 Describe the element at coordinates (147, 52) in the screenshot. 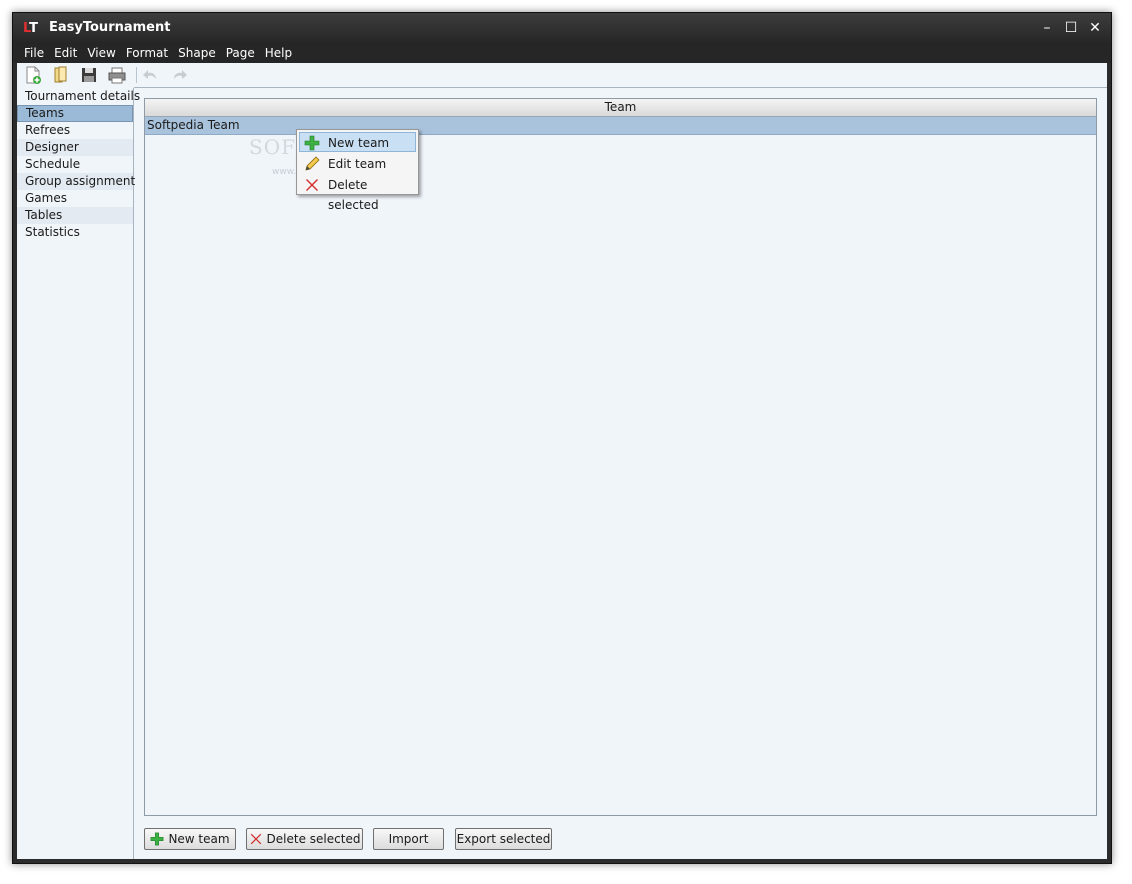

I see `menu-format: Format` at that location.